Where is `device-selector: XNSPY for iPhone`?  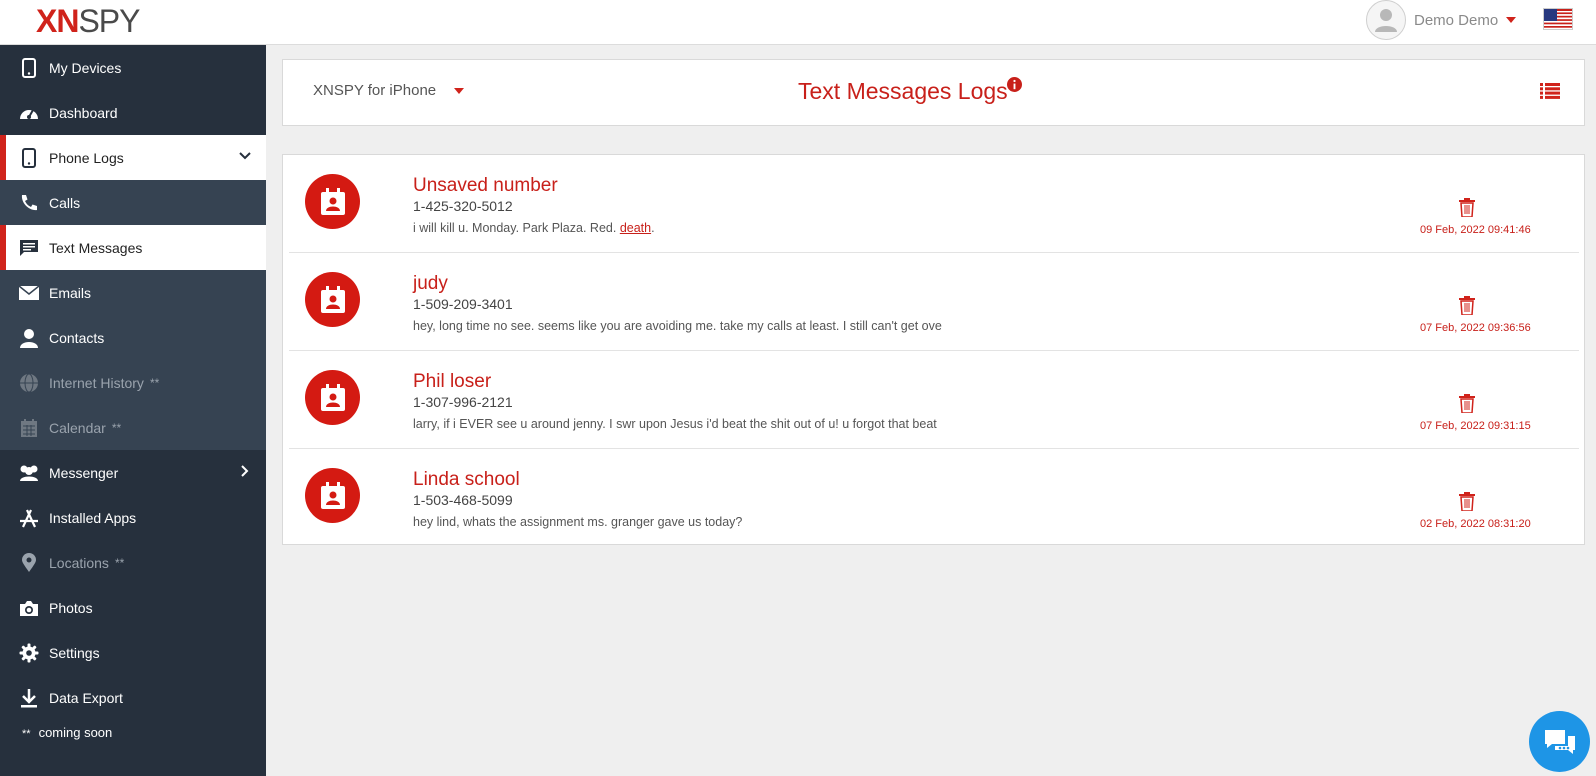
device-selector: XNSPY for iPhone is located at coordinates (389, 90).